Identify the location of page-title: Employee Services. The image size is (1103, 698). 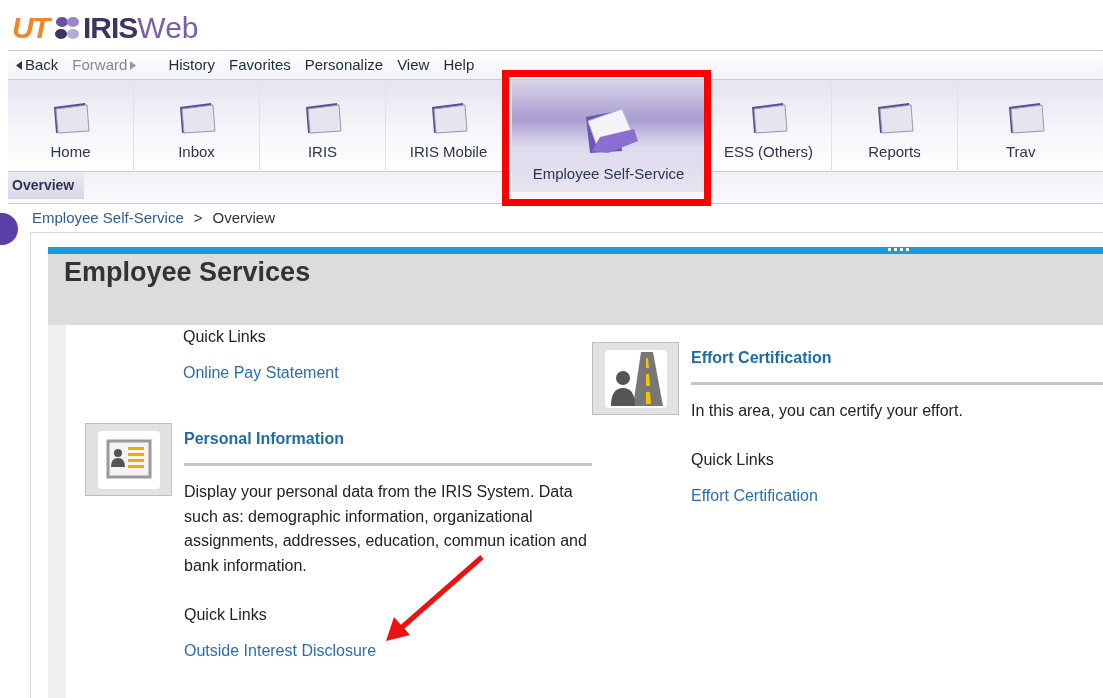
(188, 272).